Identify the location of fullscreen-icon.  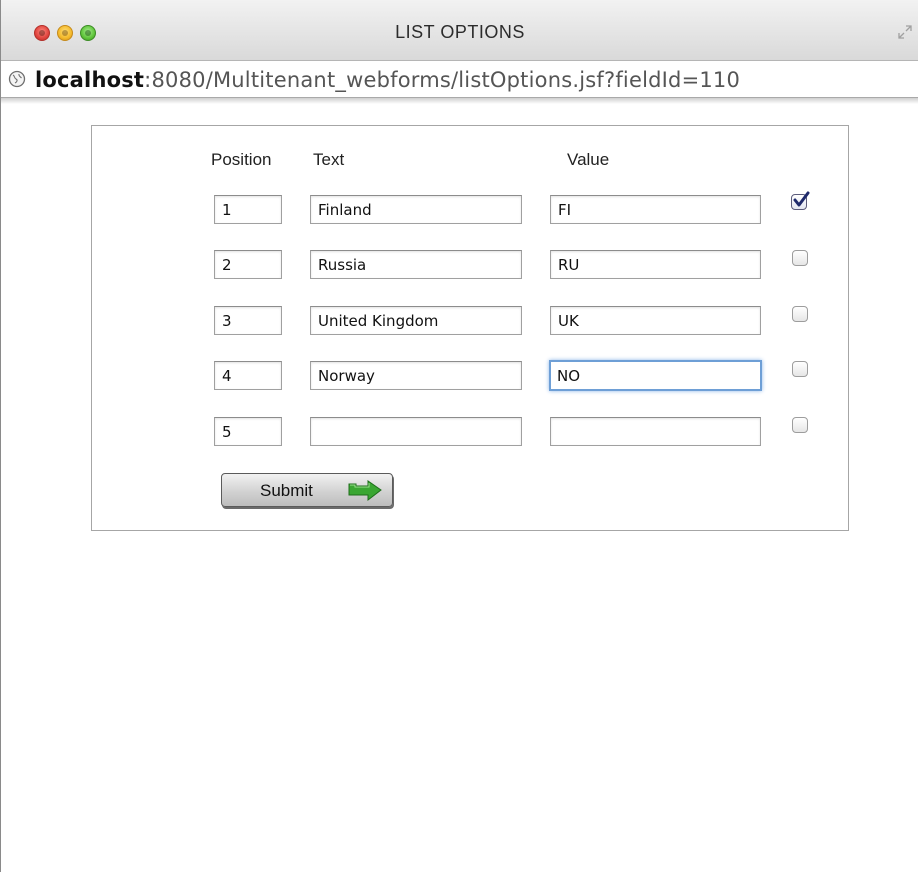
(905, 32).